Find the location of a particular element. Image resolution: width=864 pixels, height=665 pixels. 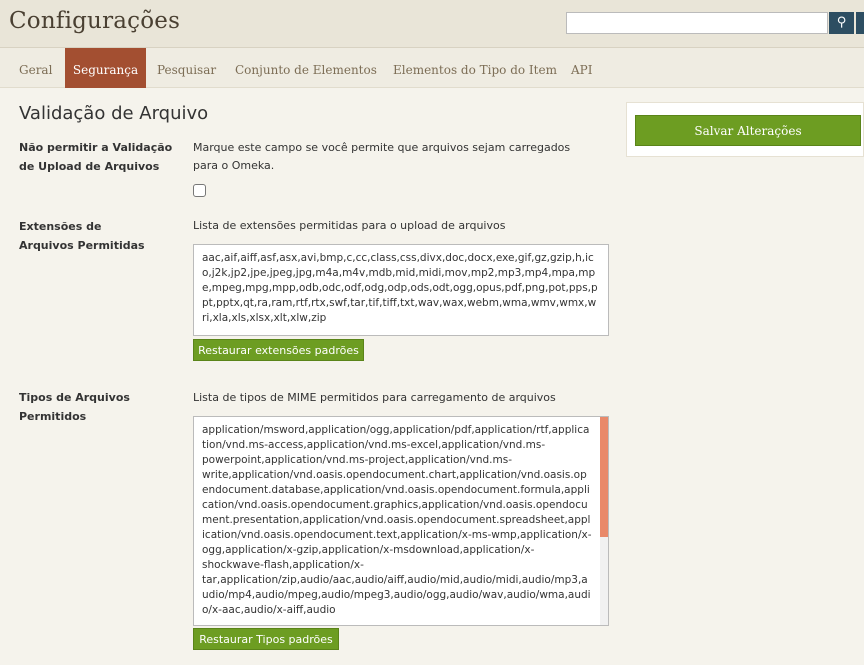

search-options-button is located at coordinates (860, 23).